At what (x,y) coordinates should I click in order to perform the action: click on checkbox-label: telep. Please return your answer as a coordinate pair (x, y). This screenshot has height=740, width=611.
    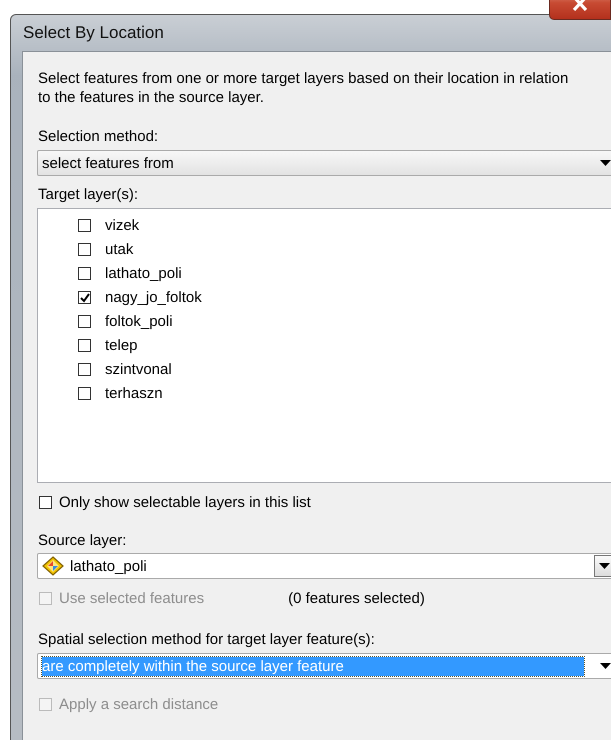
    Looking at the image, I should click on (121, 345).